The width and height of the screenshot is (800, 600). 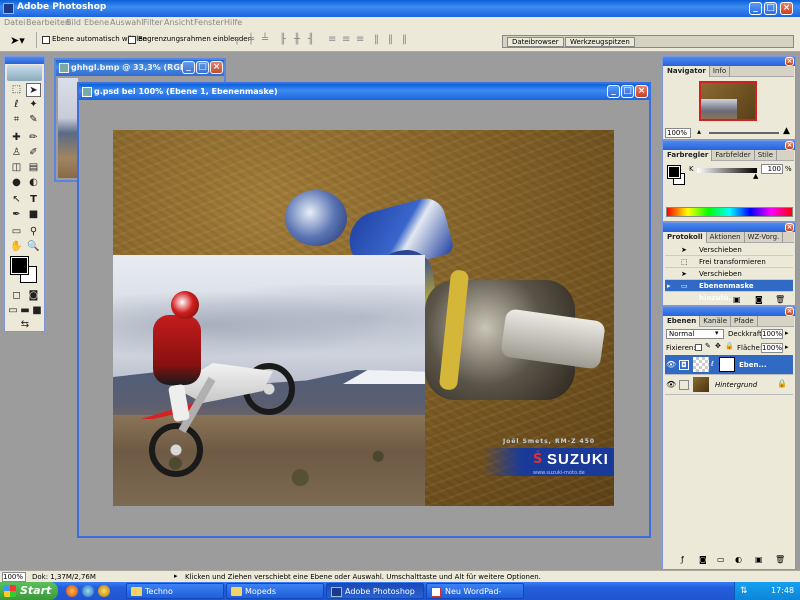 I want to click on color-fg-swatch, so click(x=674, y=172).